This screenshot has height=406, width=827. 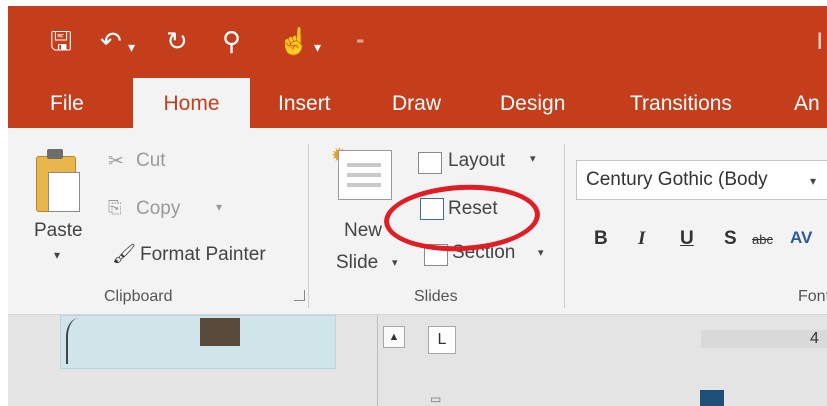 What do you see at coordinates (436, 399) in the screenshot?
I see `vertical-ruler-mark: ▭` at bounding box center [436, 399].